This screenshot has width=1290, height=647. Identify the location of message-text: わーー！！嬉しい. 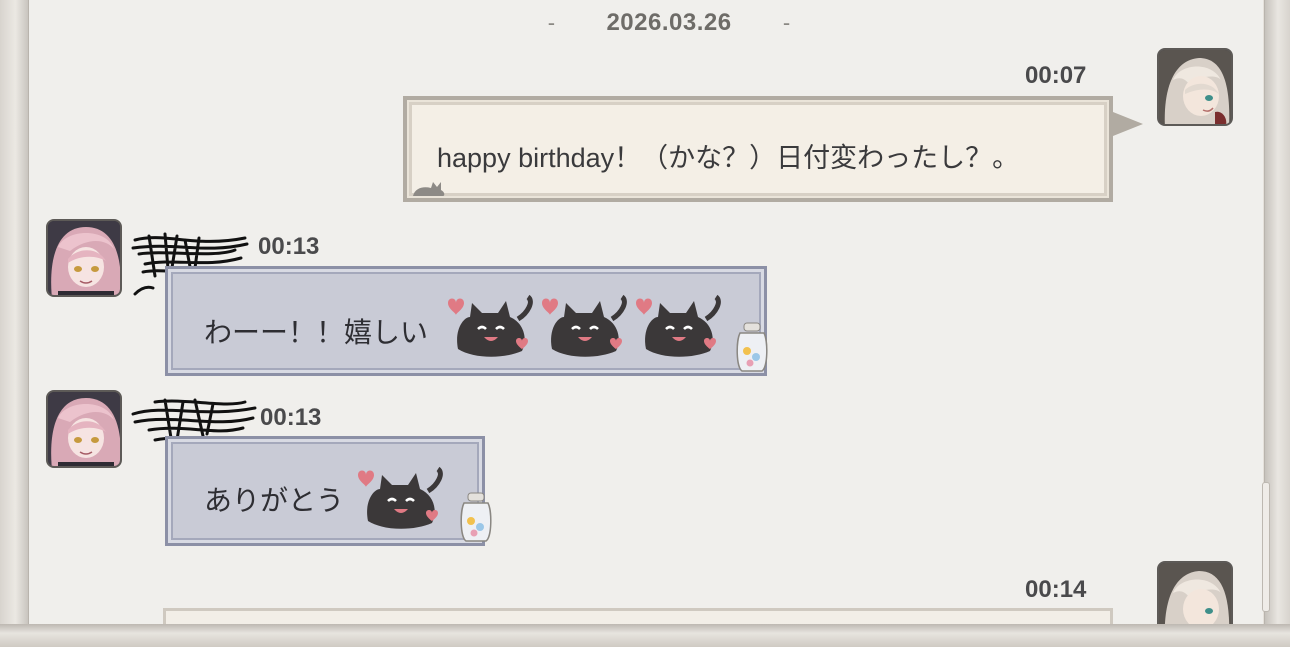
(316, 332).